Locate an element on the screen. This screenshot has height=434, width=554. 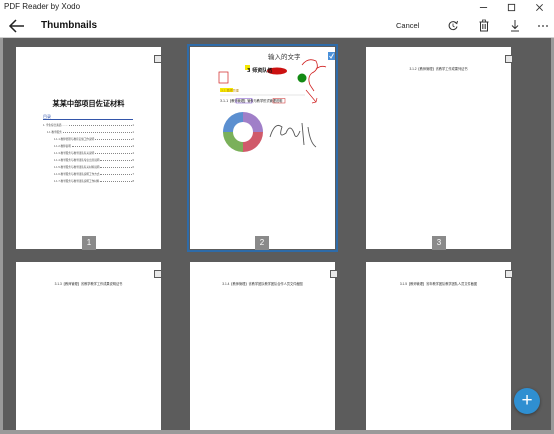
toc-divider is located at coordinates (88, 119).